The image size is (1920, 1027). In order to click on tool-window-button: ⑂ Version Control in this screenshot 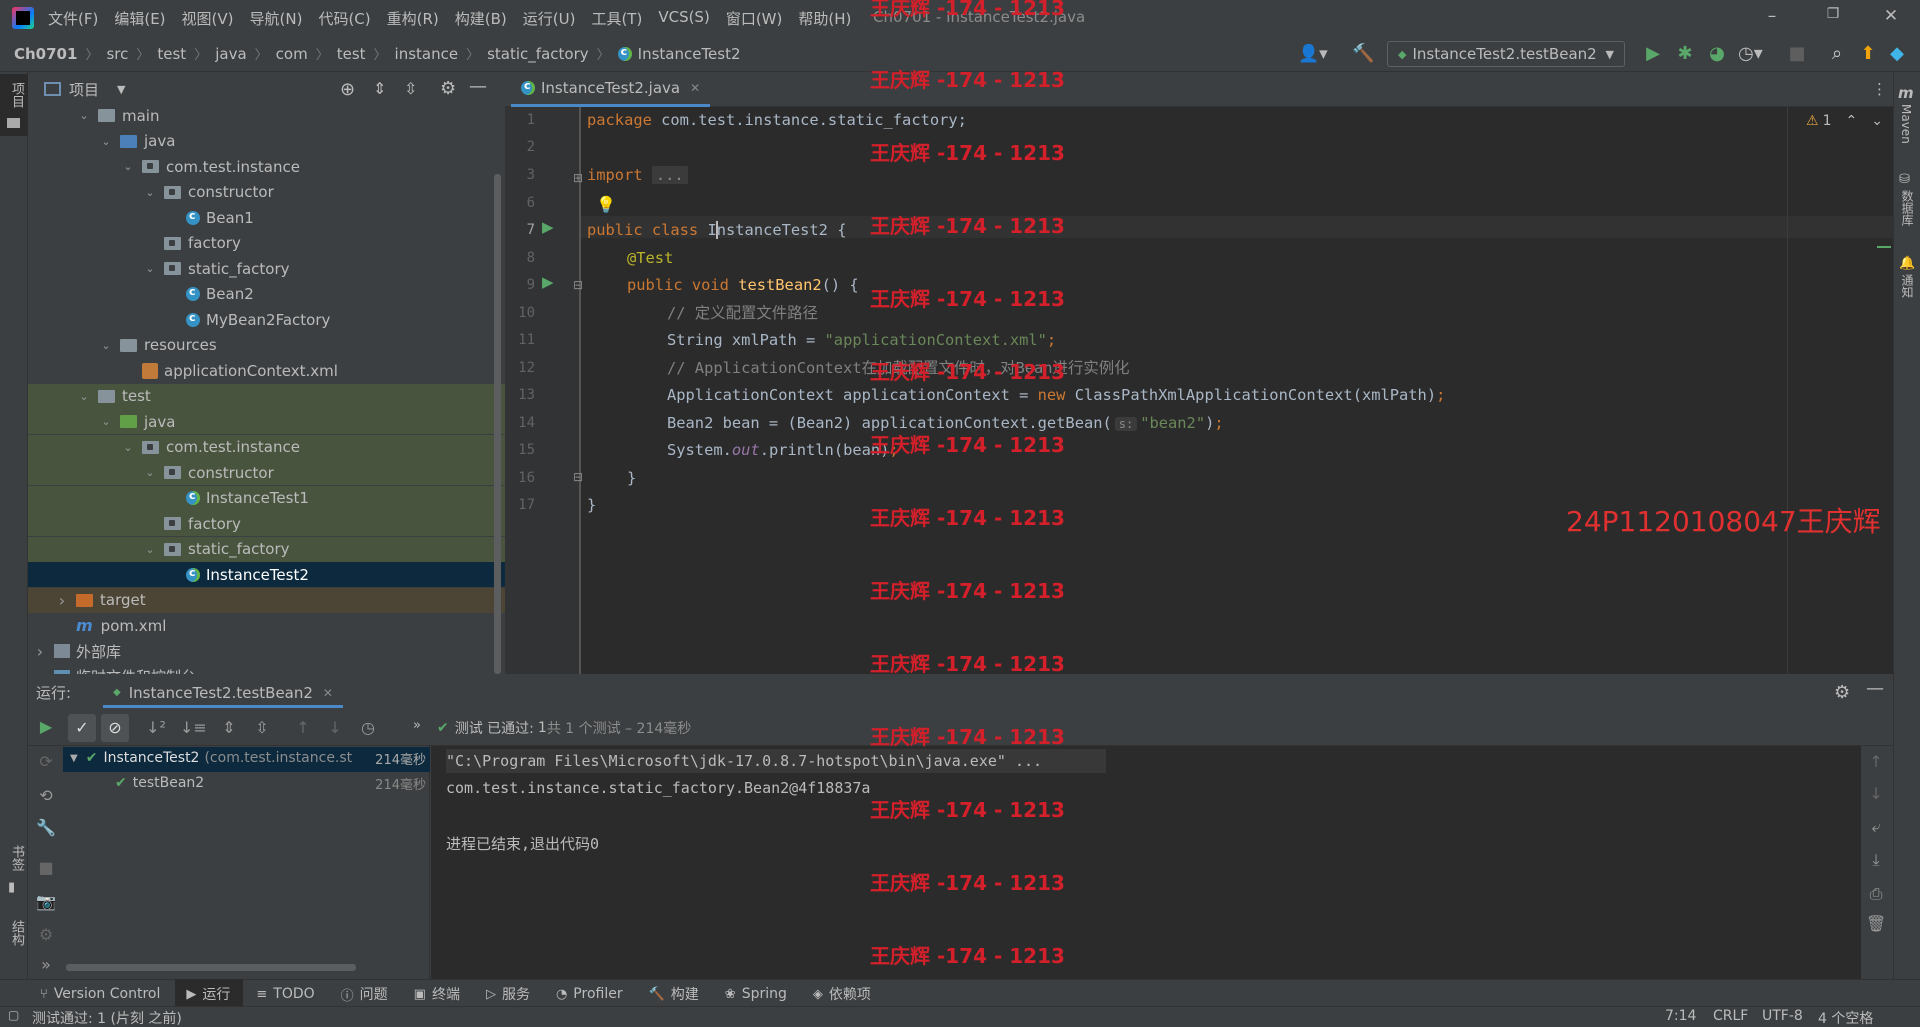, I will do `click(100, 994)`.